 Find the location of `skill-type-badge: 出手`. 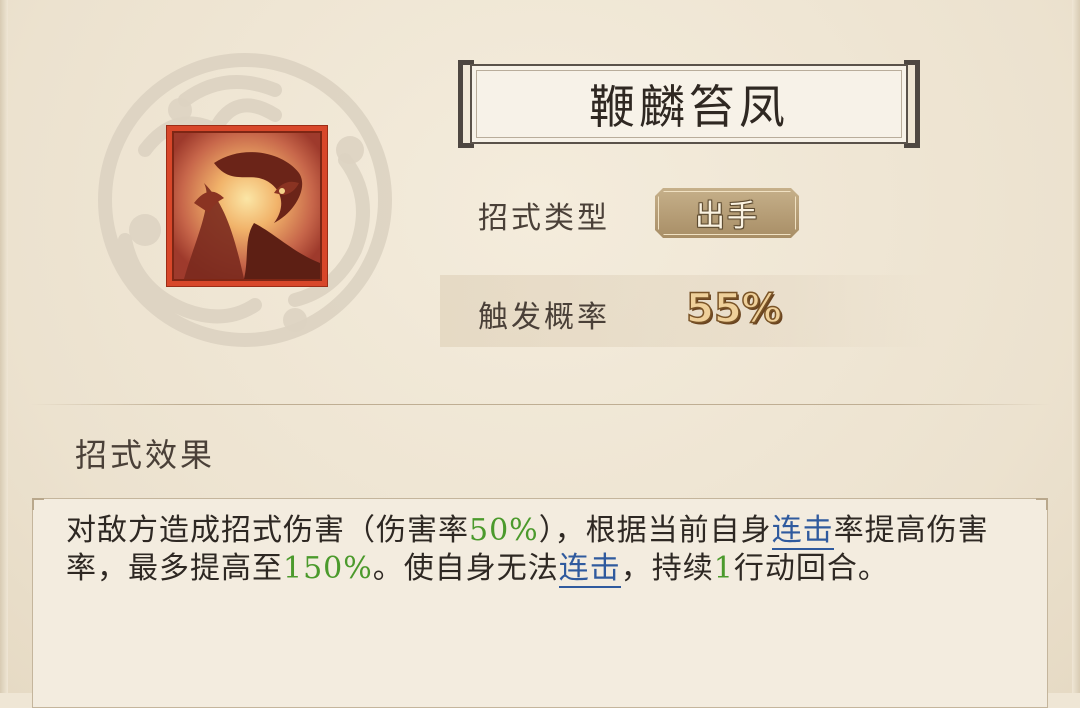

skill-type-badge: 出手 is located at coordinates (727, 213).